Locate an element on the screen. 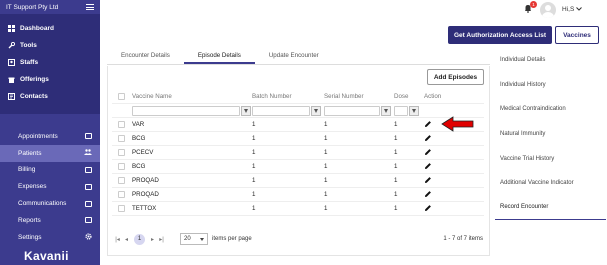 The image size is (607, 265). sidebar-item-expenses: Expenses is located at coordinates (50, 186).